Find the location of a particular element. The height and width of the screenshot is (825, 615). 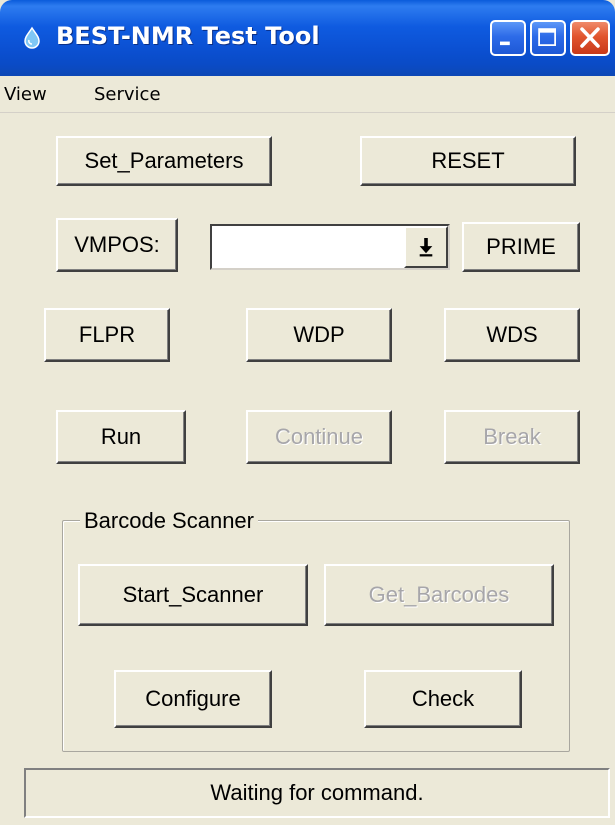

continue-button: Continue is located at coordinates (319, 437).